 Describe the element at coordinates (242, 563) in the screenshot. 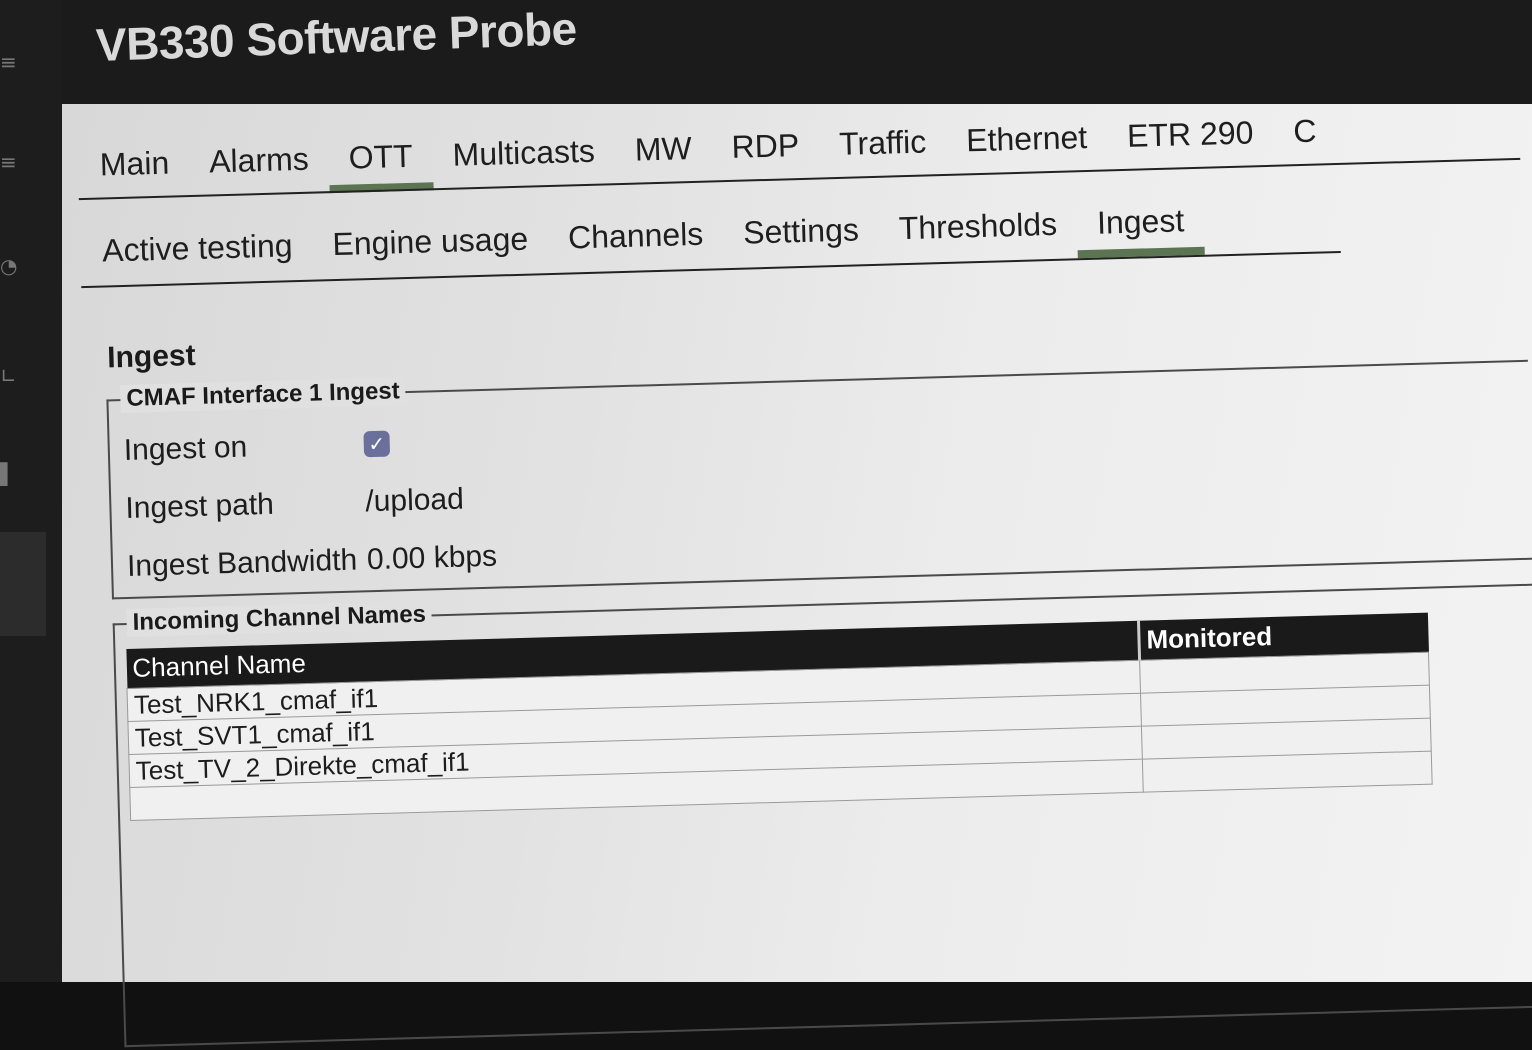

I see `ingest-bandwidth-label: Ingest Bandwidth` at that location.